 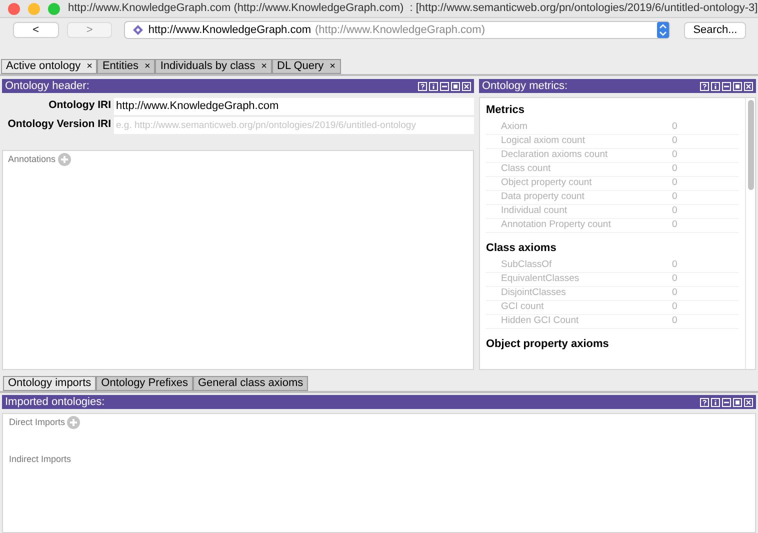 I want to click on section-heading: Class axioms, so click(x=522, y=248).